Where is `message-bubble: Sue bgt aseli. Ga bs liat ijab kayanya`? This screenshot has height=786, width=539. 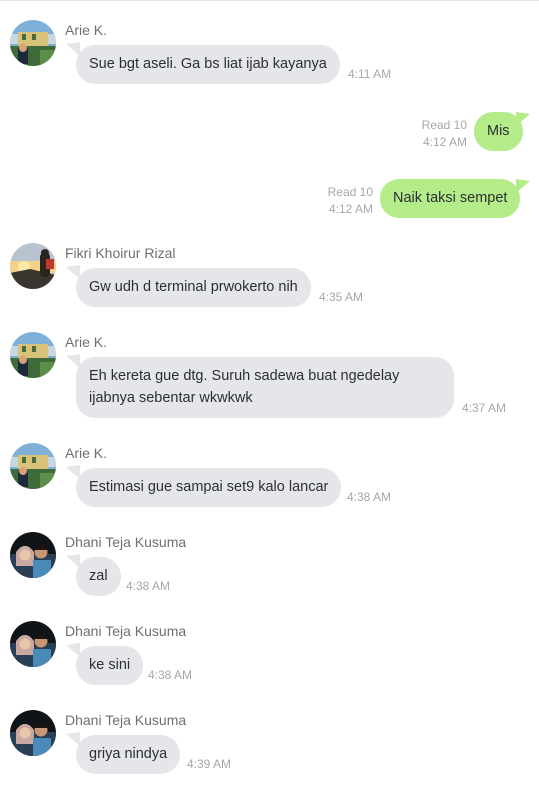
message-bubble: Sue bgt aseli. Ga bs liat ijab kayanya is located at coordinates (208, 64).